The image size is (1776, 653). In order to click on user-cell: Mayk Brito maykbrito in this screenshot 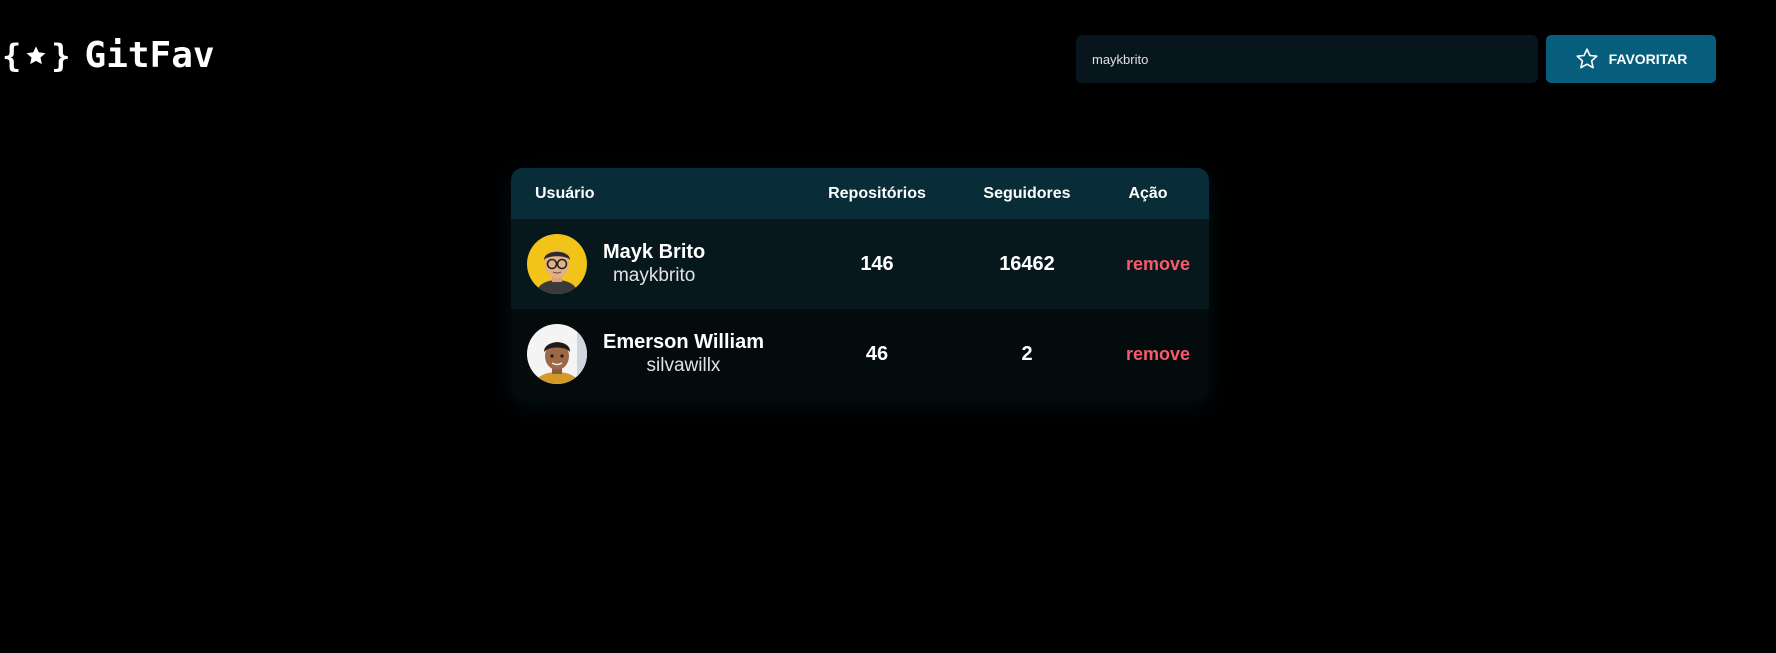, I will do `click(649, 264)`.